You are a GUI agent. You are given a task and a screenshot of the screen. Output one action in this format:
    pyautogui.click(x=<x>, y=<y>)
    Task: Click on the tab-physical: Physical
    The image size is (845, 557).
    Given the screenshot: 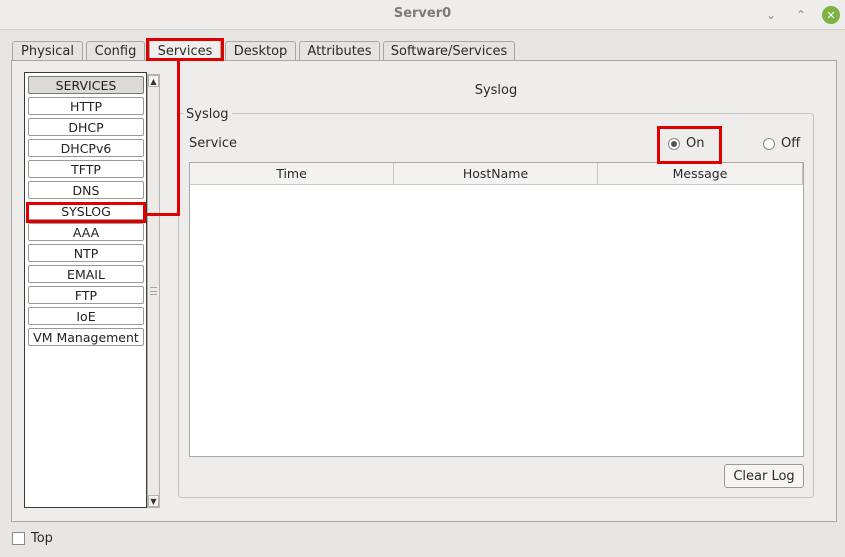 What is the action you would take?
    pyautogui.click(x=47, y=51)
    